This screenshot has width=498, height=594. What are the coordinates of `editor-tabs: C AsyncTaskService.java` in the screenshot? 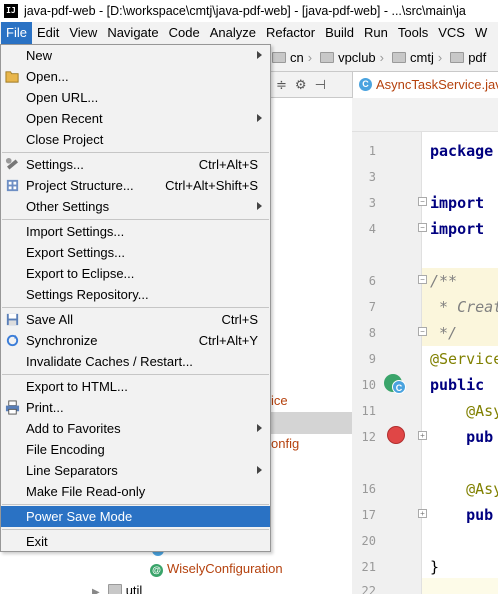 It's located at (425, 84).